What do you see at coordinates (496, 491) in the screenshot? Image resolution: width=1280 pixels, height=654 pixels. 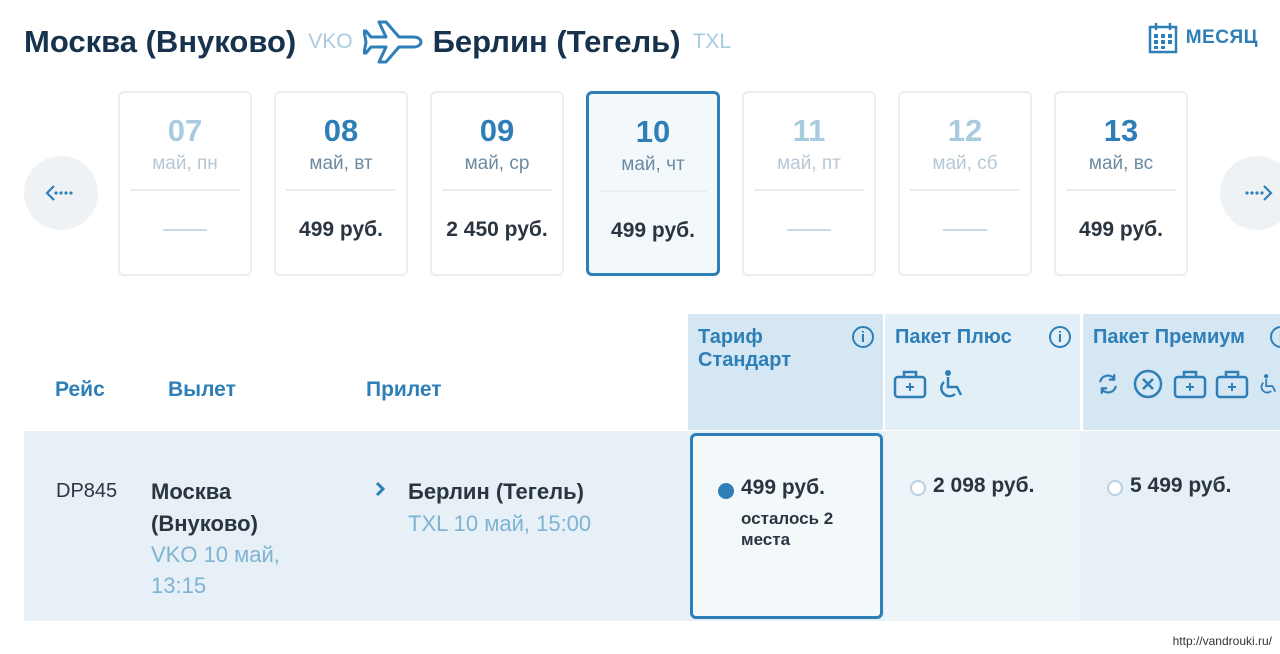 I see `arrival-city: Берлин (Тегель)` at bounding box center [496, 491].